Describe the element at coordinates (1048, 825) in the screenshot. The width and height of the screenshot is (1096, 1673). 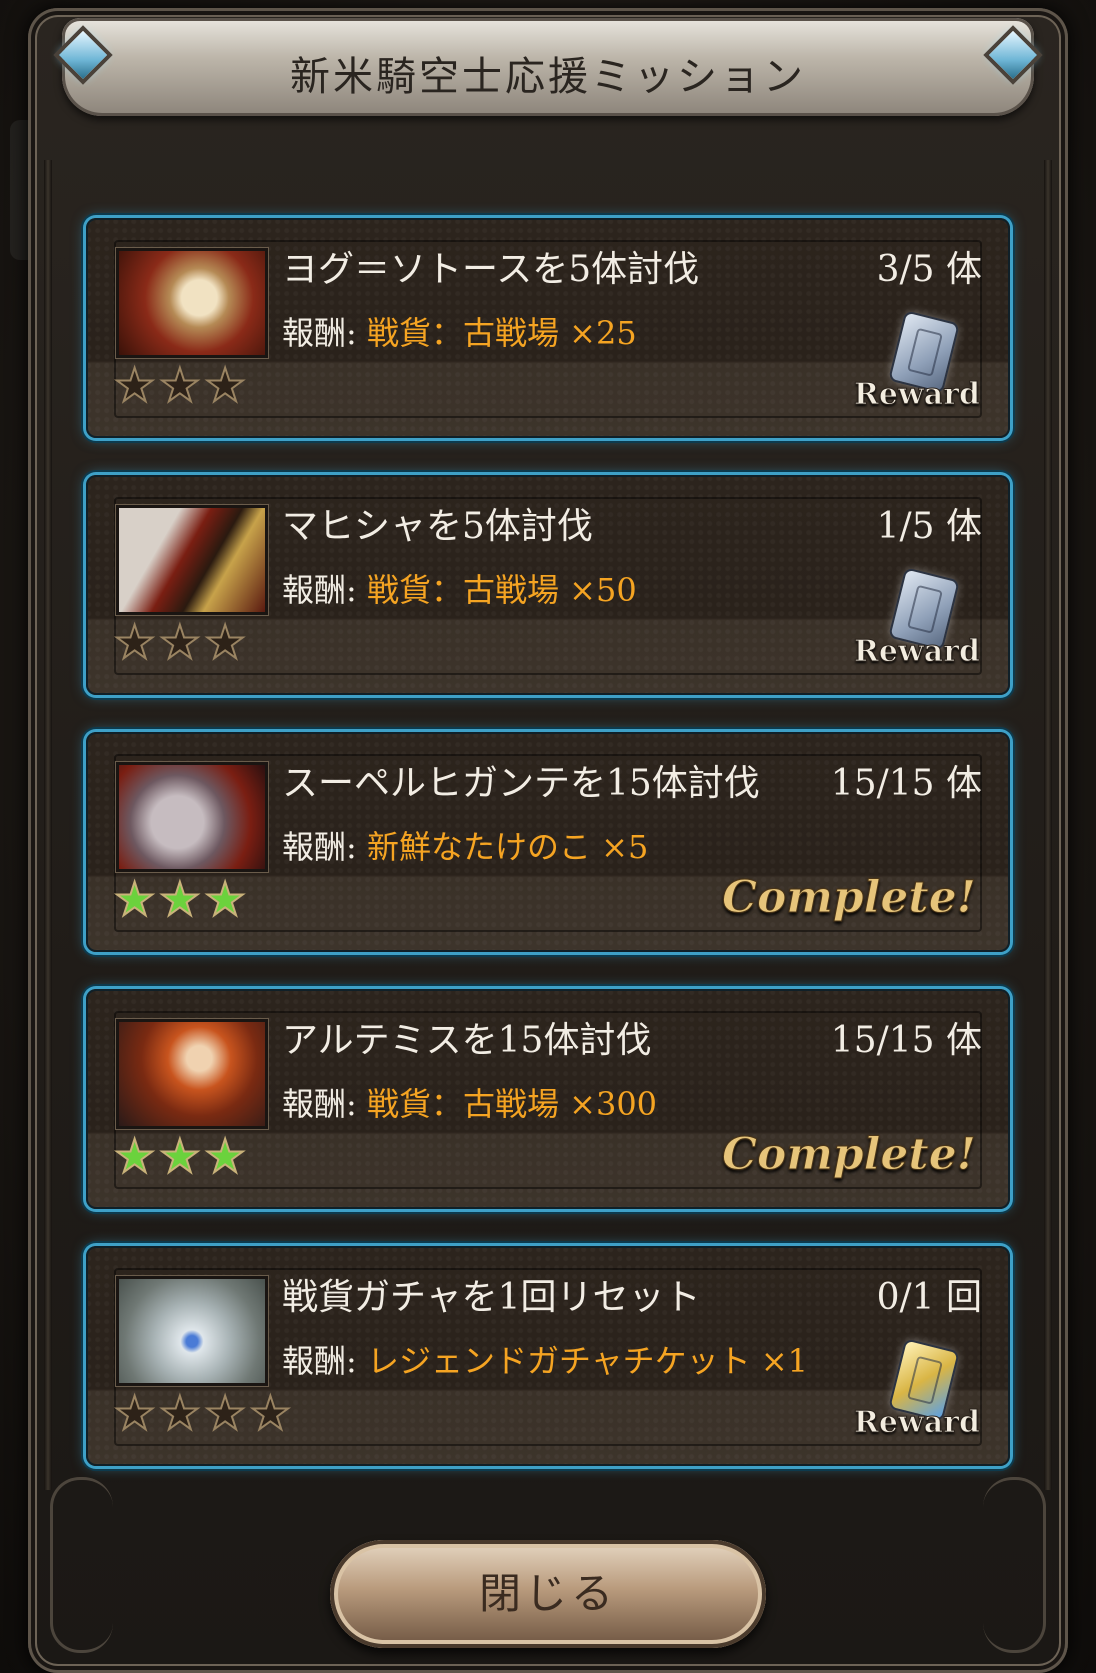
I see `dialog-right-rail` at that location.